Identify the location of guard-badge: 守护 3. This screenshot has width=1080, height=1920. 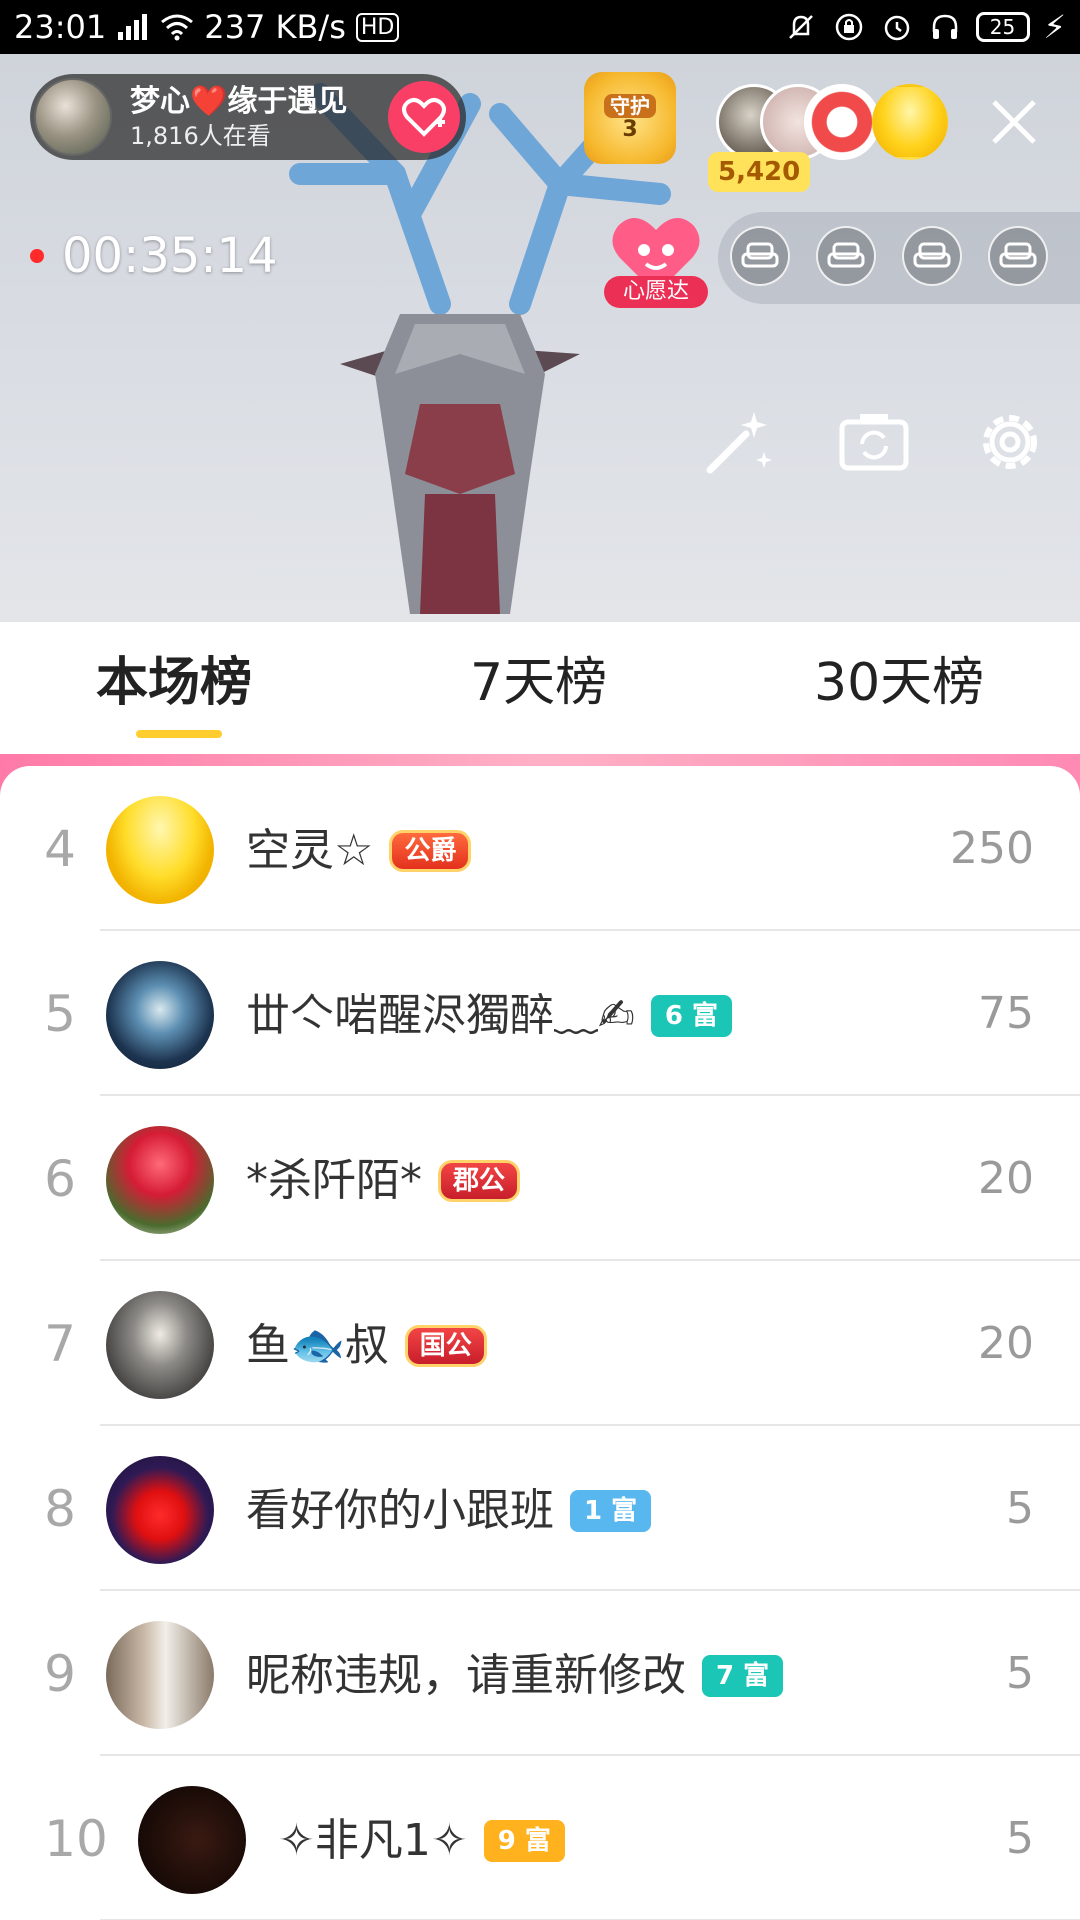
(630, 118).